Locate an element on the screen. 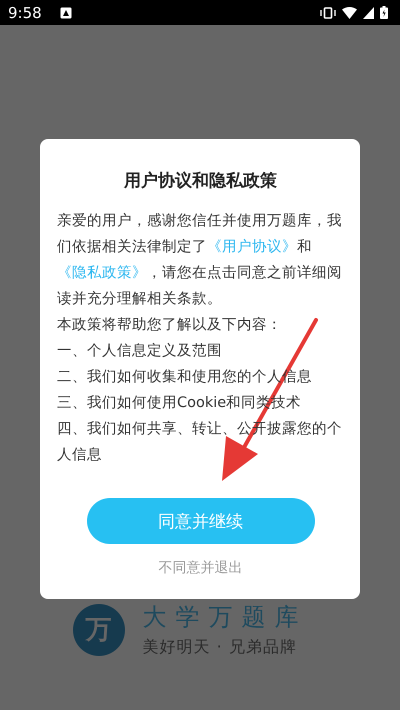  signal-icon is located at coordinates (368, 12).